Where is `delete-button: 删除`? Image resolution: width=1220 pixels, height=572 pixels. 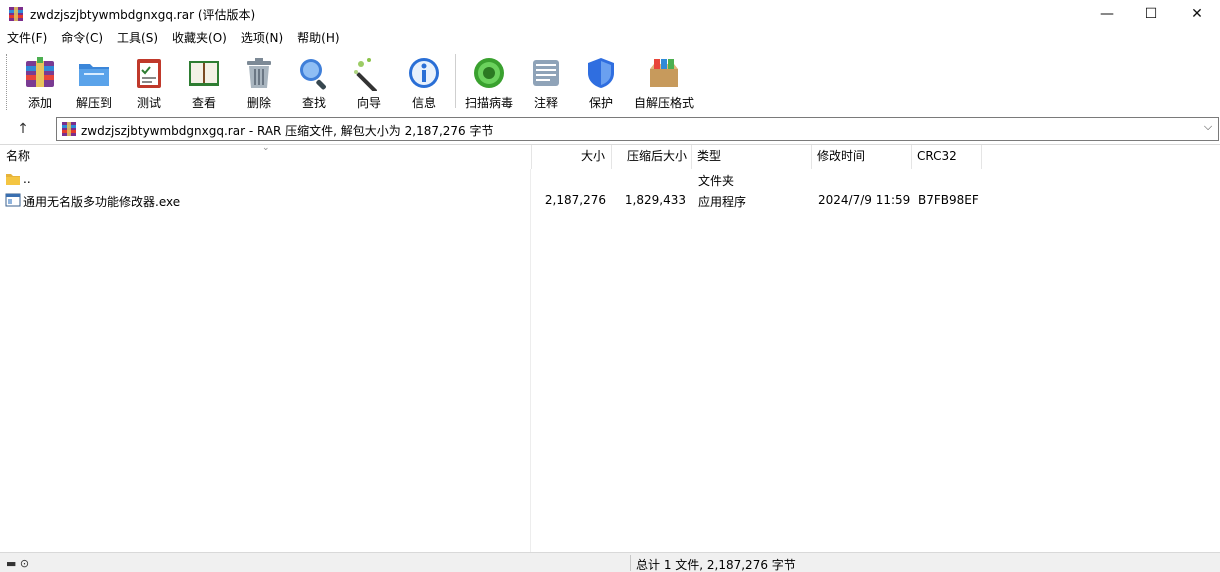 delete-button: 删除 is located at coordinates (259, 83).